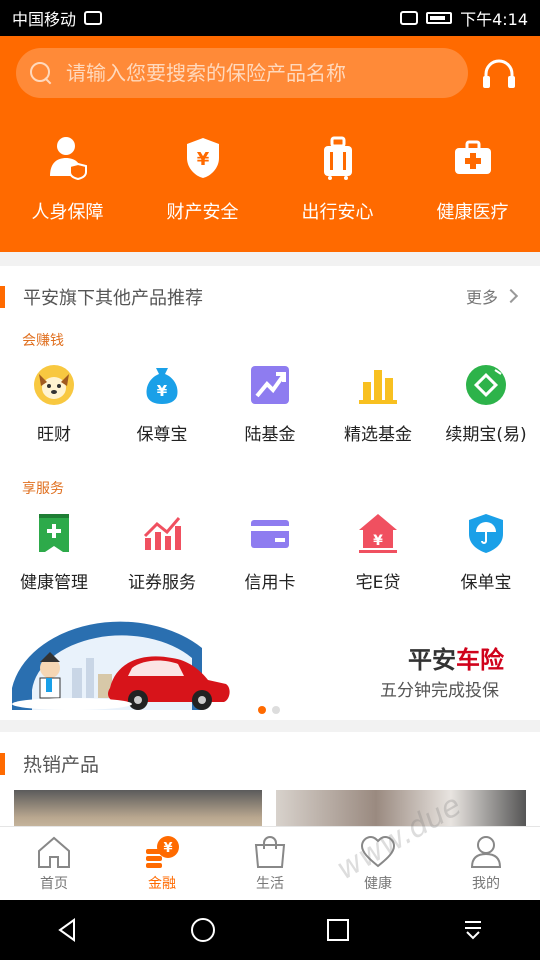 Image resolution: width=540 pixels, height=960 pixels. I want to click on category-health: 健康医疗, so click(472, 180).